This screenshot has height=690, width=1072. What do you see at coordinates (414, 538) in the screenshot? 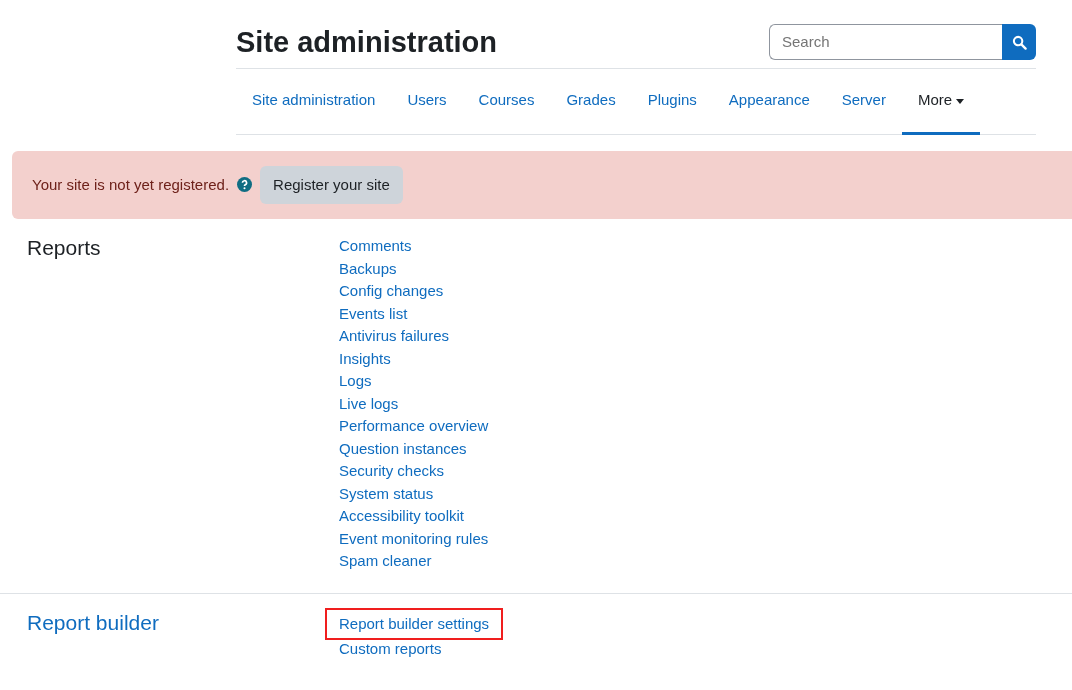
I see `report-link: Event monitoring rules` at bounding box center [414, 538].